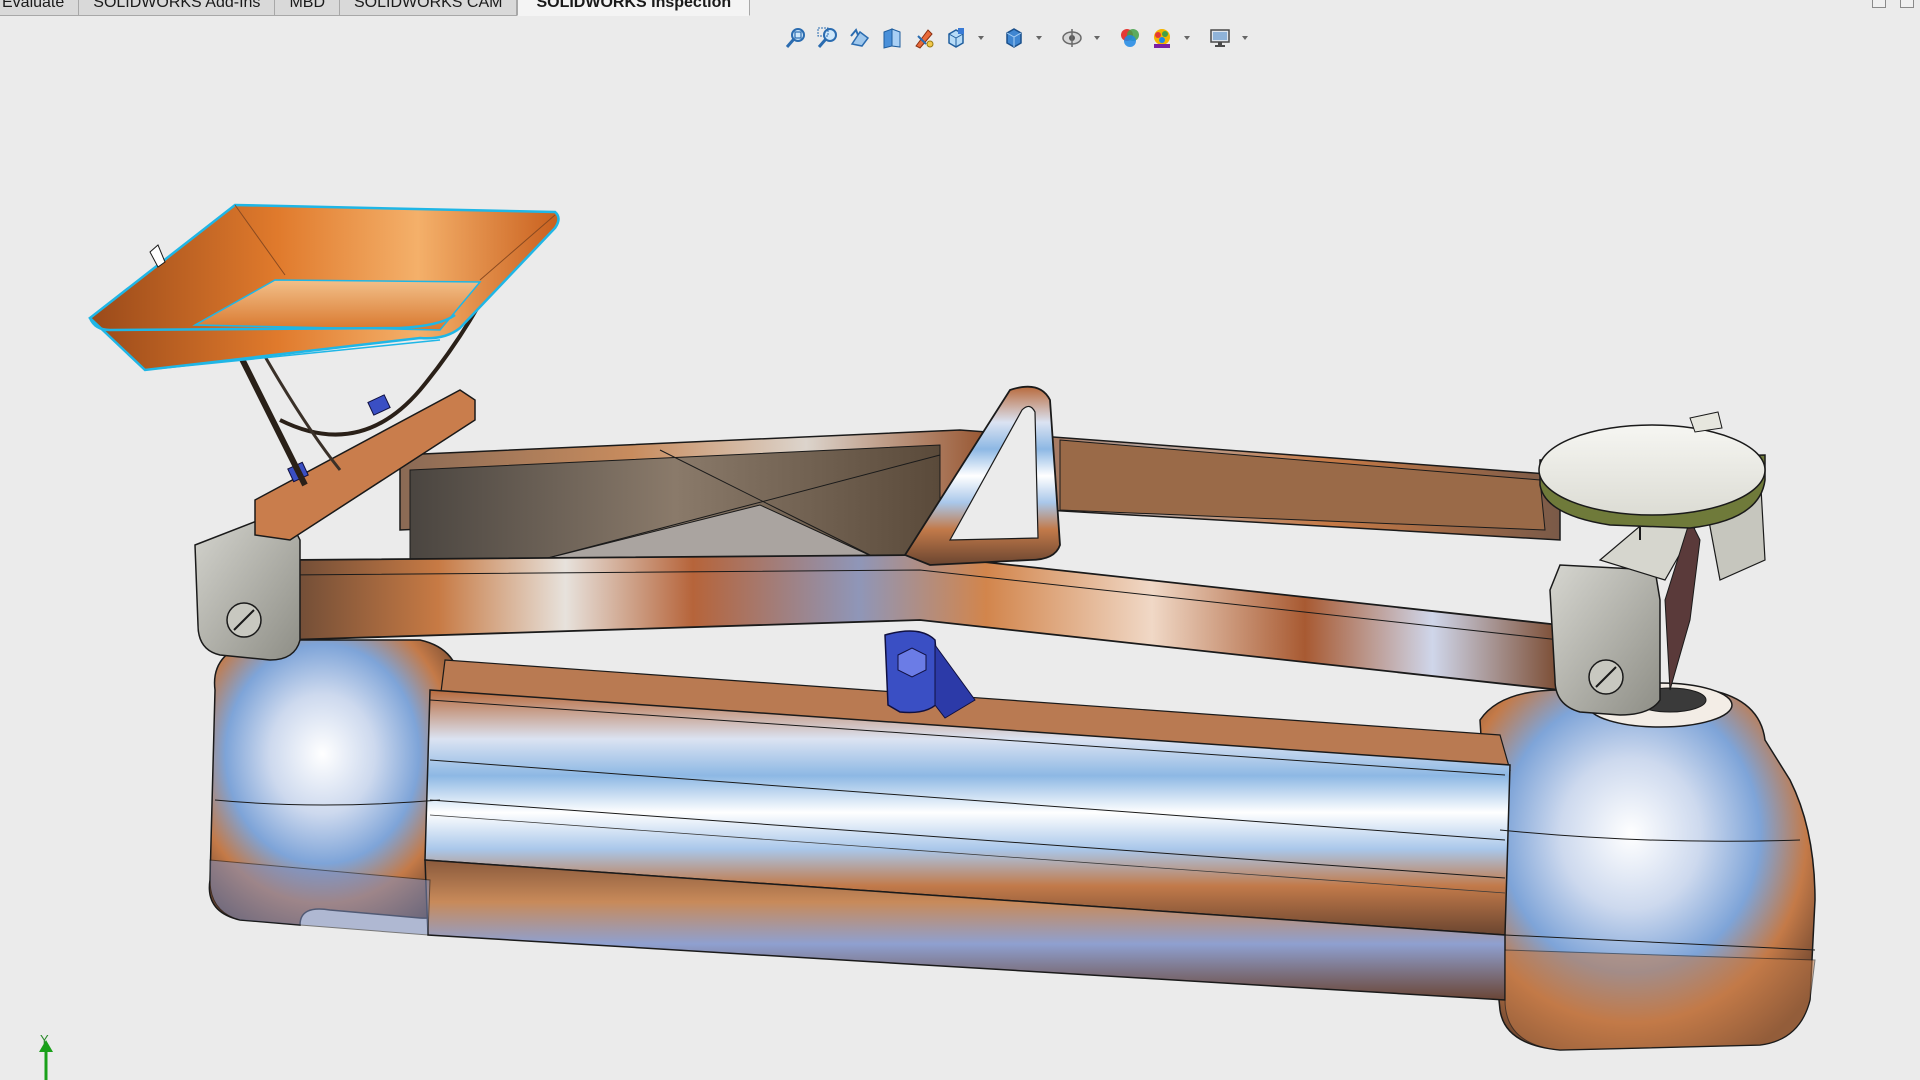 The image size is (1920, 1080). Describe the element at coordinates (307, 8) in the screenshot. I see `tab-mbd: MBD` at that location.